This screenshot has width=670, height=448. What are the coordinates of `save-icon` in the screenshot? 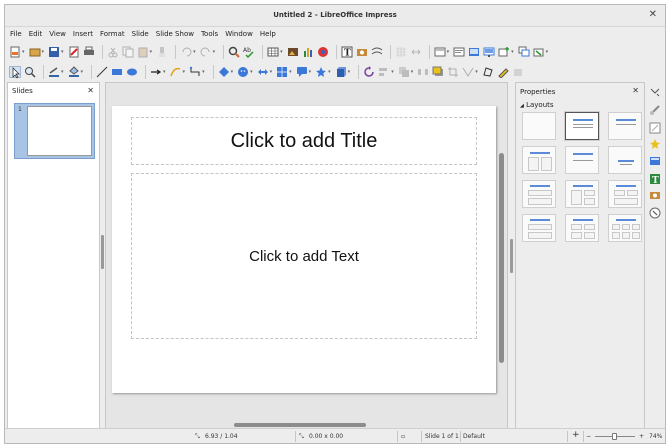 It's located at (54, 52).